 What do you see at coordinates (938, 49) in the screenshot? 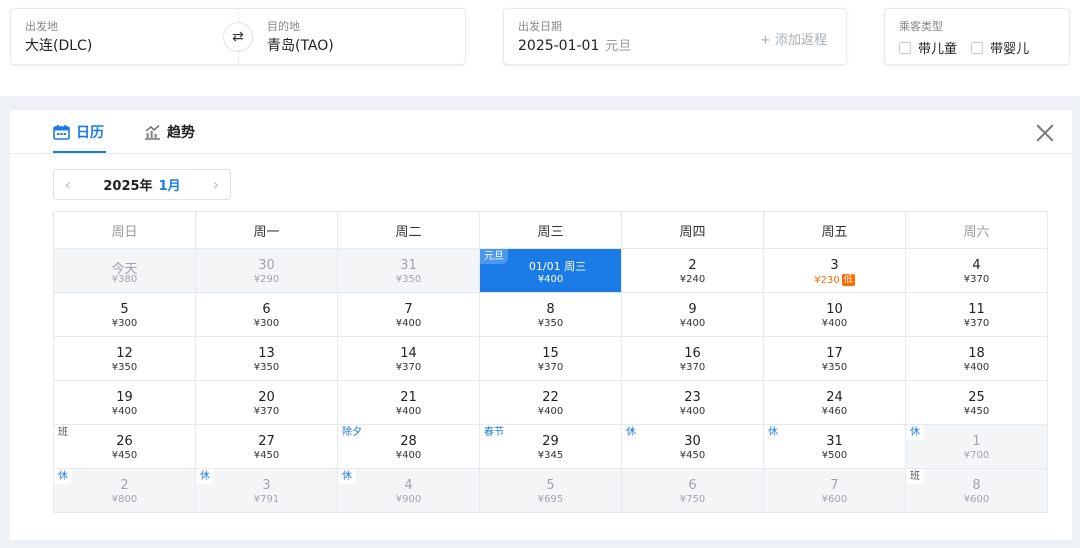
I see `child-label: 带儿童` at bounding box center [938, 49].